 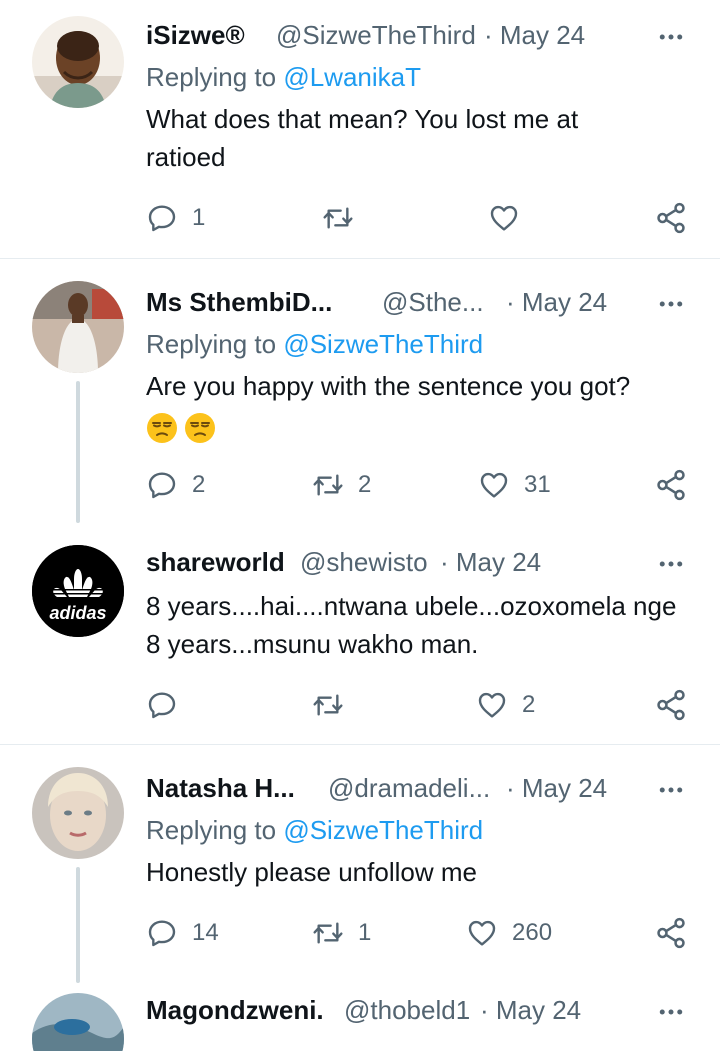 What do you see at coordinates (199, 484) in the screenshot?
I see `reply-count: 2` at bounding box center [199, 484].